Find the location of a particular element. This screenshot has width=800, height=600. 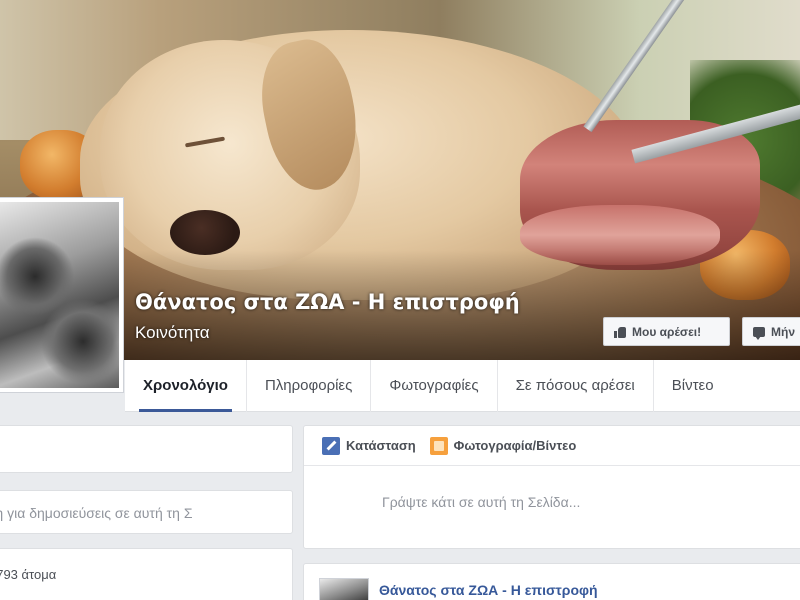

message-button: Μήν is located at coordinates (771, 331).